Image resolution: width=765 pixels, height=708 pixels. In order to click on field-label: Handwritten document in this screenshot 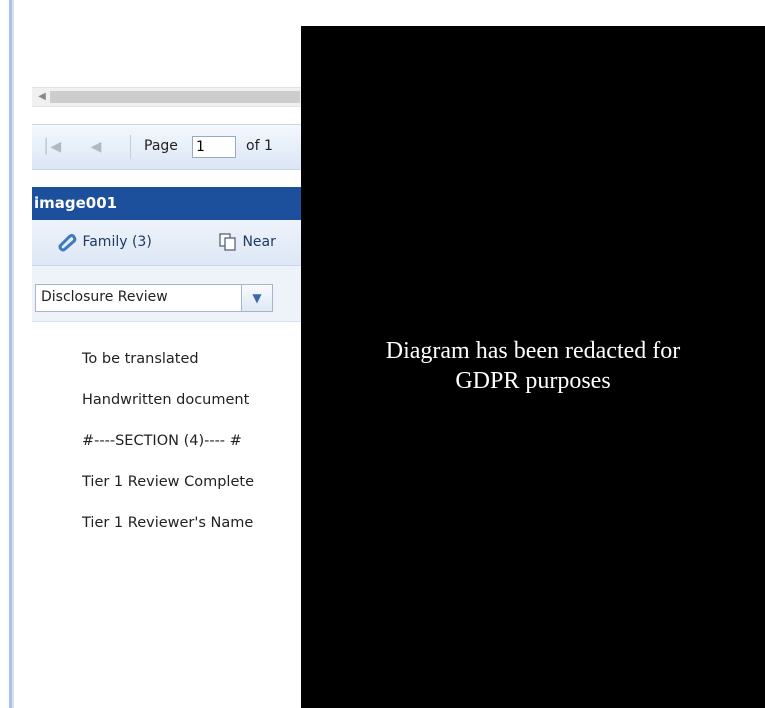, I will do `click(166, 400)`.